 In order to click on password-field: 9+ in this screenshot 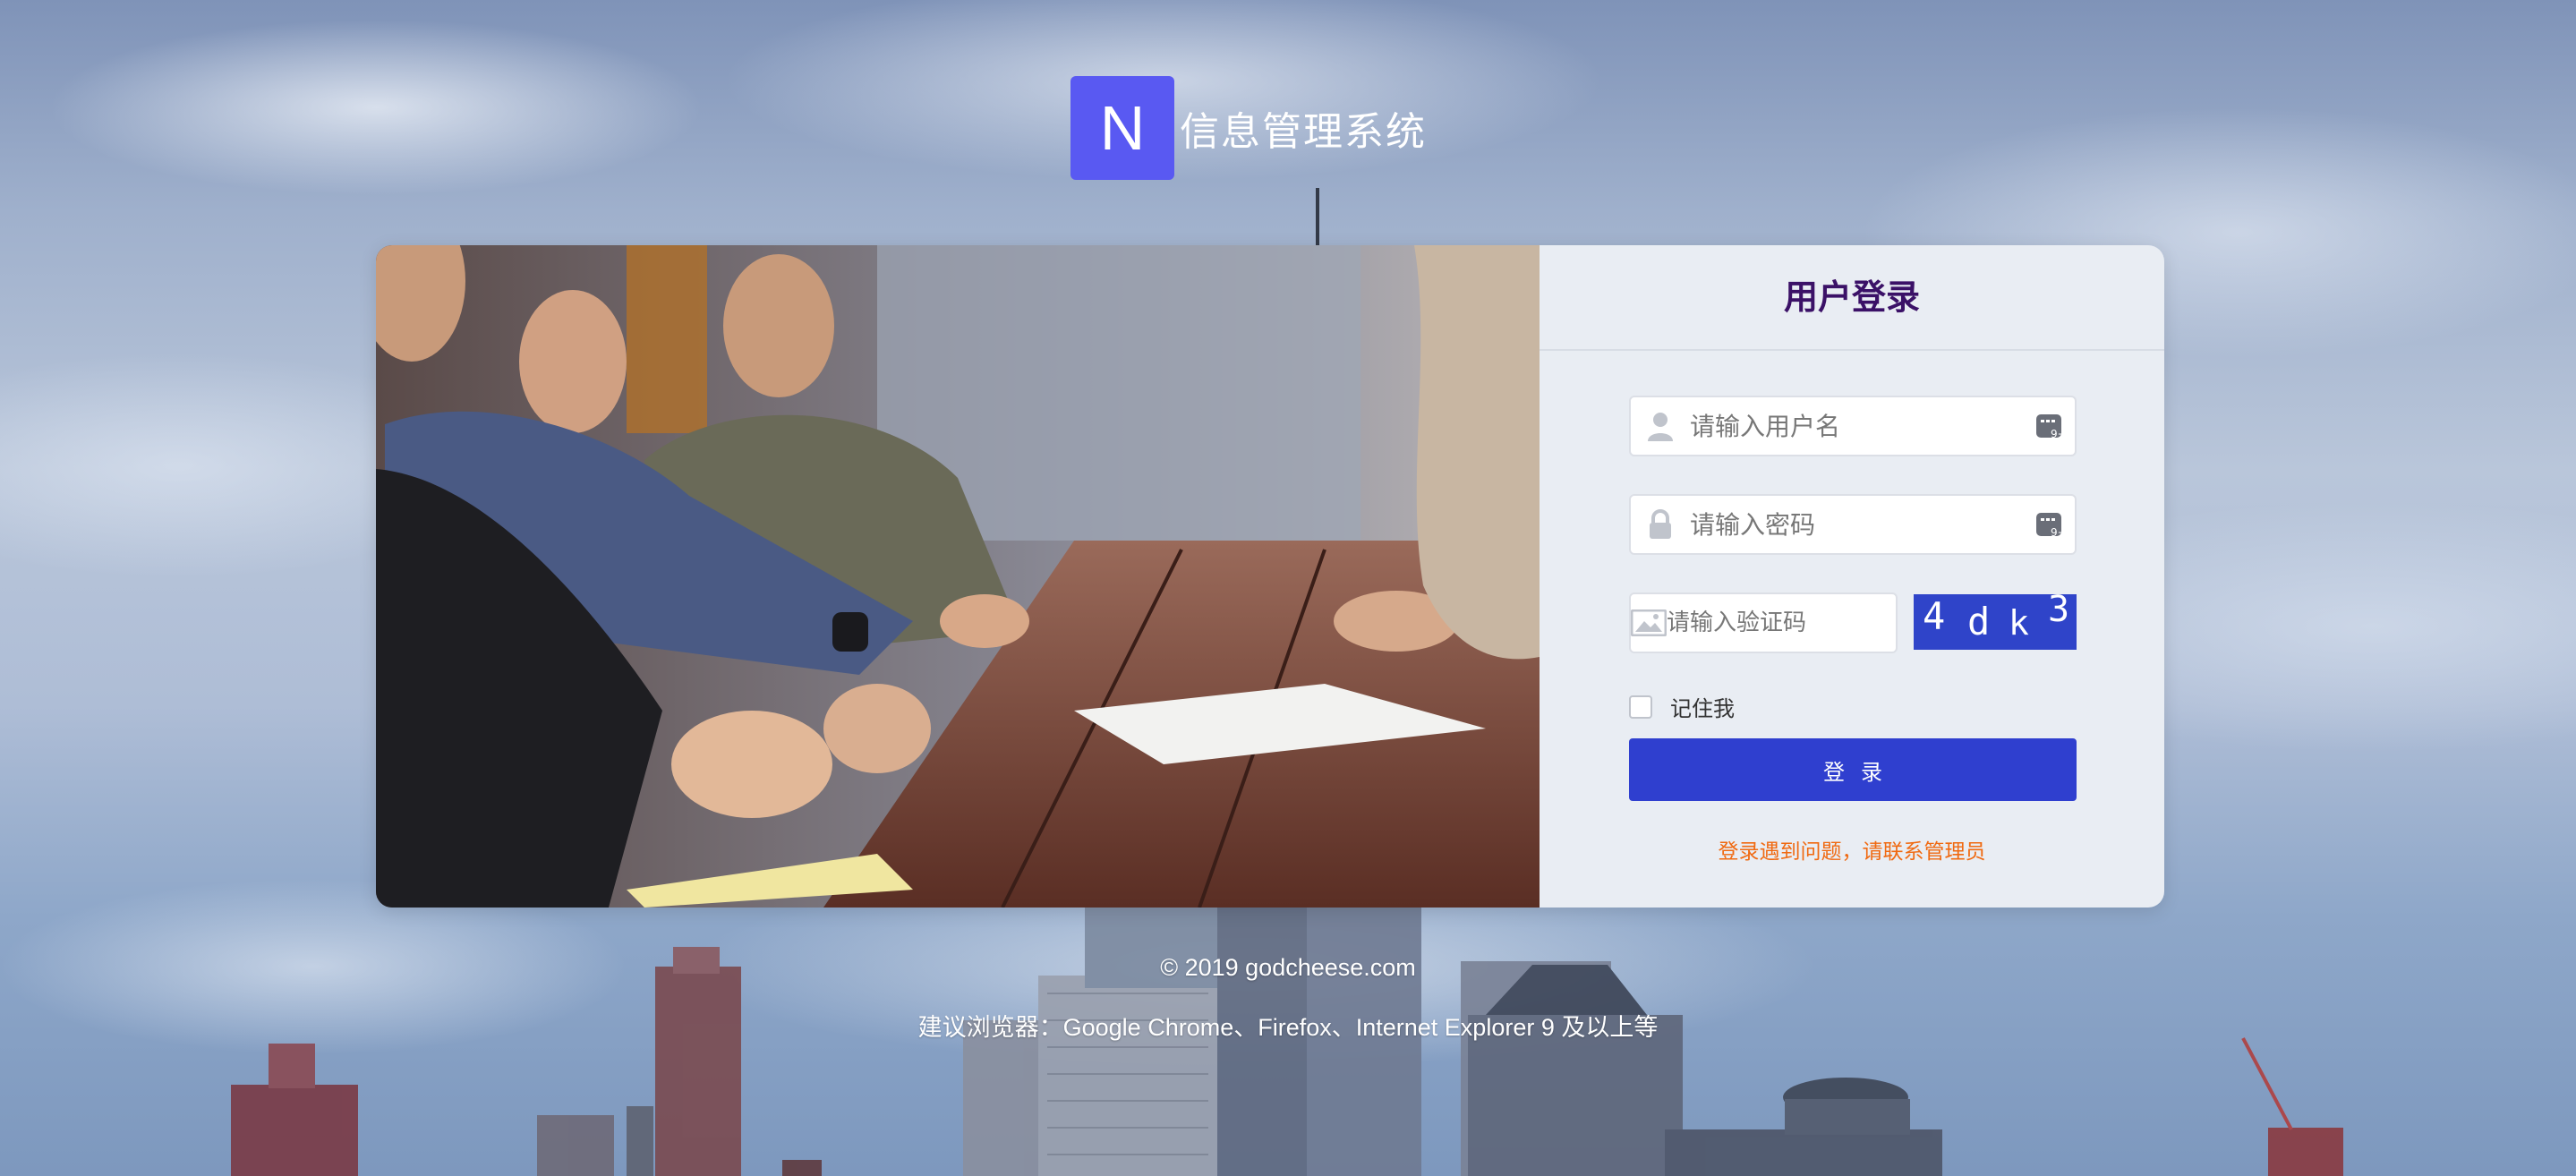, I will do `click(1853, 524)`.